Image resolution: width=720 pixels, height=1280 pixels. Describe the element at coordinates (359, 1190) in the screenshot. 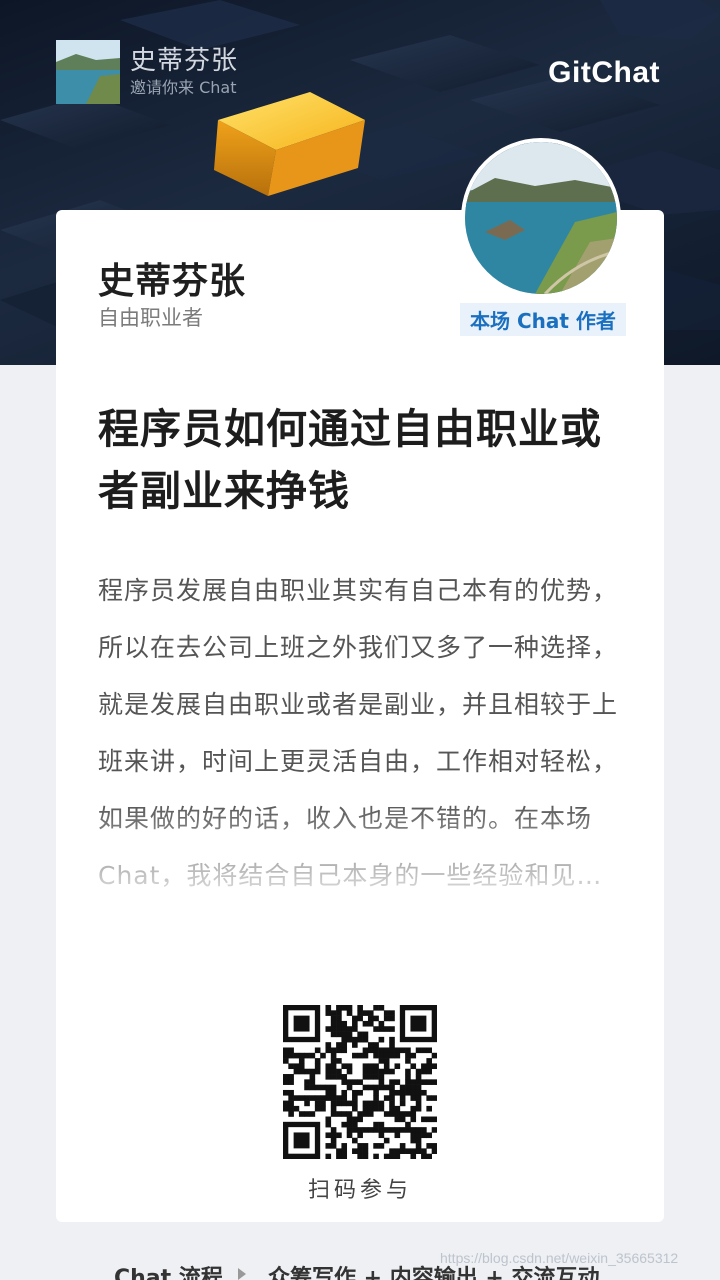

I see `qr-caption: 扫码参与` at that location.